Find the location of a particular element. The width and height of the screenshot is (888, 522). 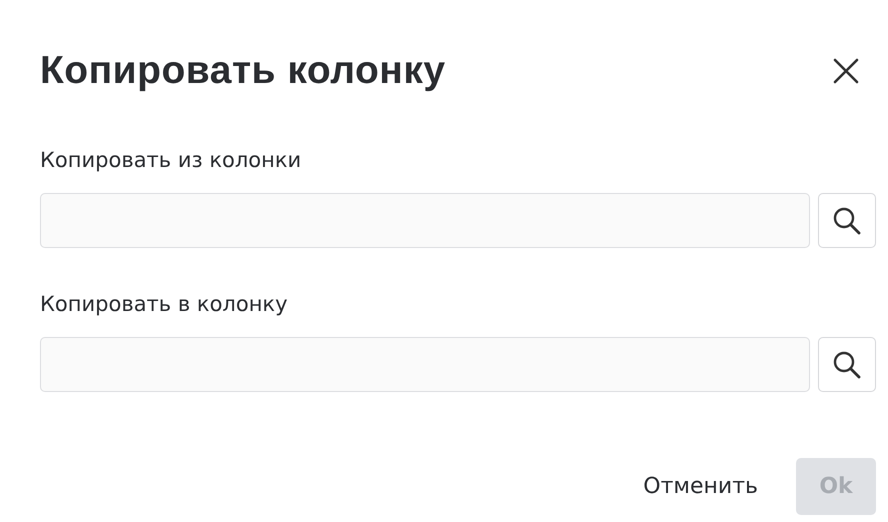

cancel-button: Отменить is located at coordinates (700, 486).